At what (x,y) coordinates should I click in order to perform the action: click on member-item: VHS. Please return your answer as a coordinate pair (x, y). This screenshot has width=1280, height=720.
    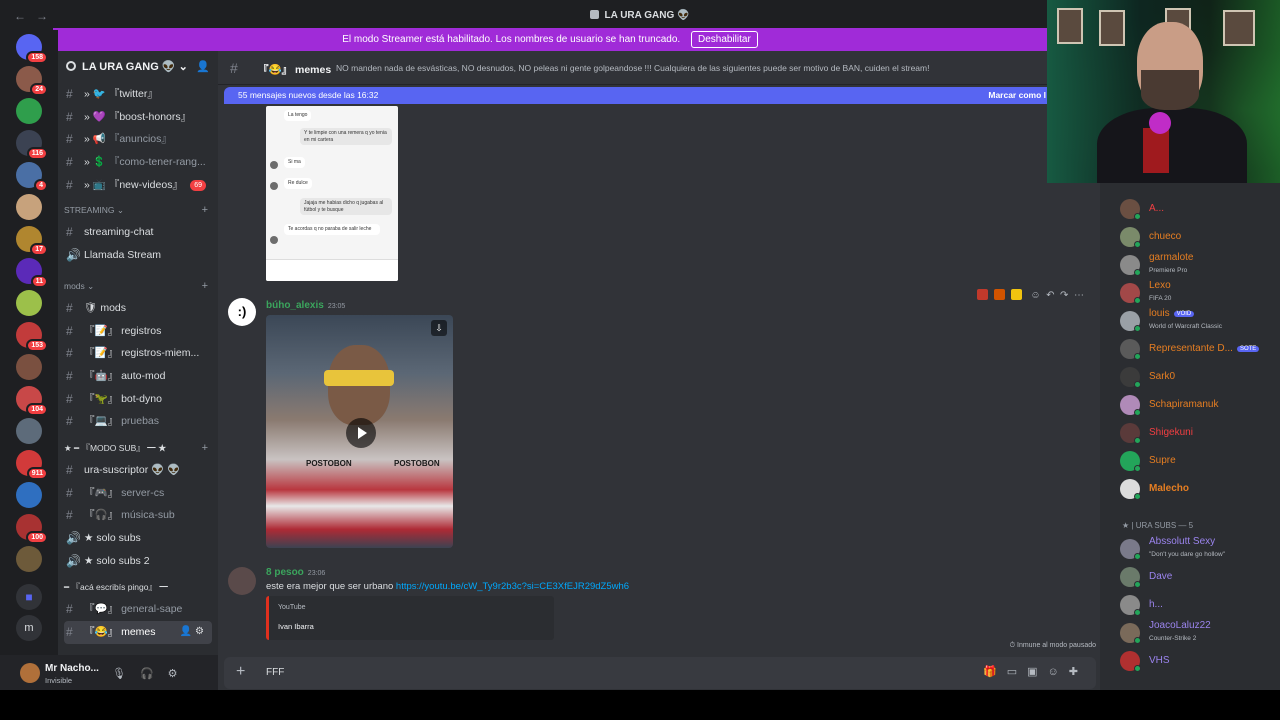
    Looking at the image, I should click on (1200, 661).